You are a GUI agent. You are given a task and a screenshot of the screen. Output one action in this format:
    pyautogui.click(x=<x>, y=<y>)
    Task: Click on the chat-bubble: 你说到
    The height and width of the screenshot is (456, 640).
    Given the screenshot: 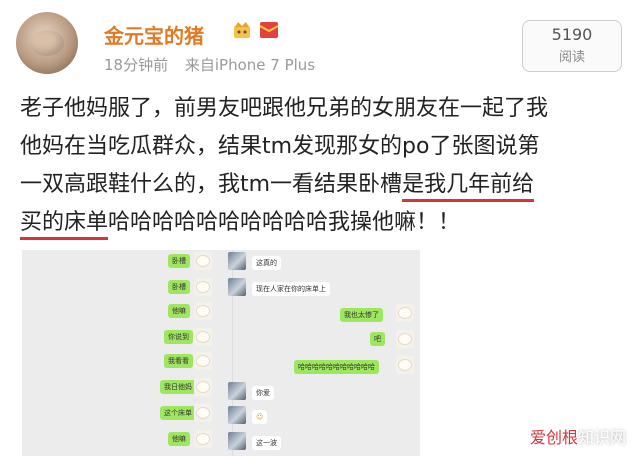 What is the action you would take?
    pyautogui.click(x=178, y=337)
    